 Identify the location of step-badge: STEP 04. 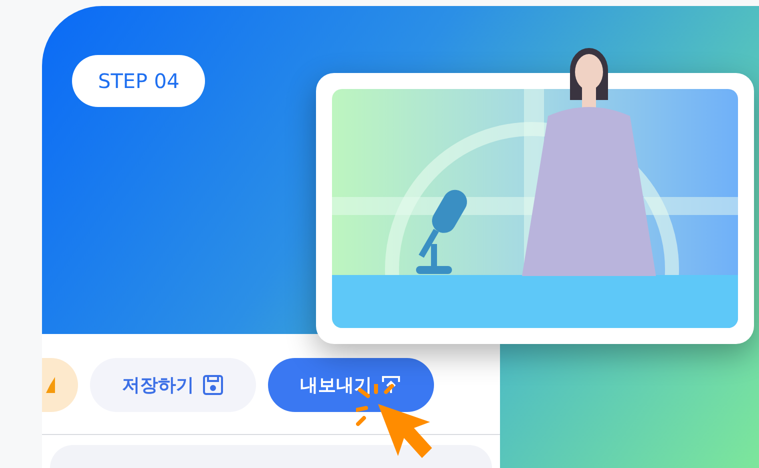
(139, 81).